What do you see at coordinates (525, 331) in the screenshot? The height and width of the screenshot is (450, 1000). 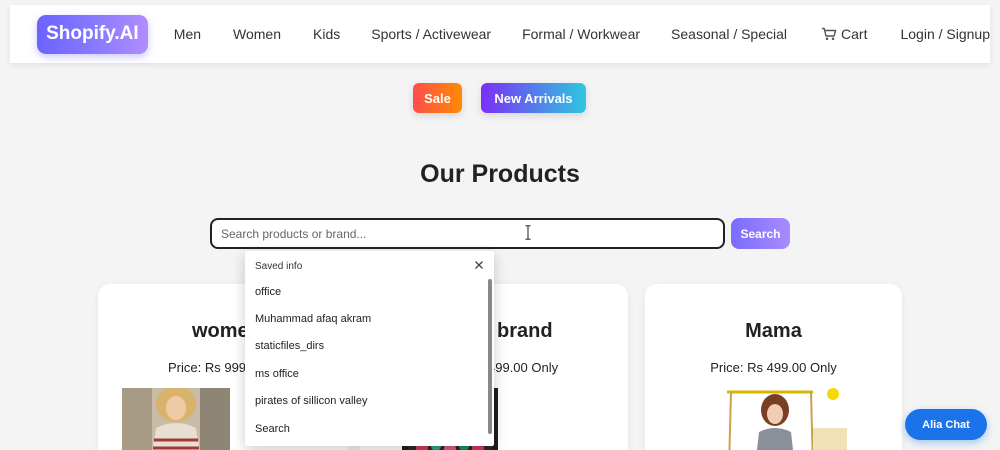 I see `product-title: brand` at bounding box center [525, 331].